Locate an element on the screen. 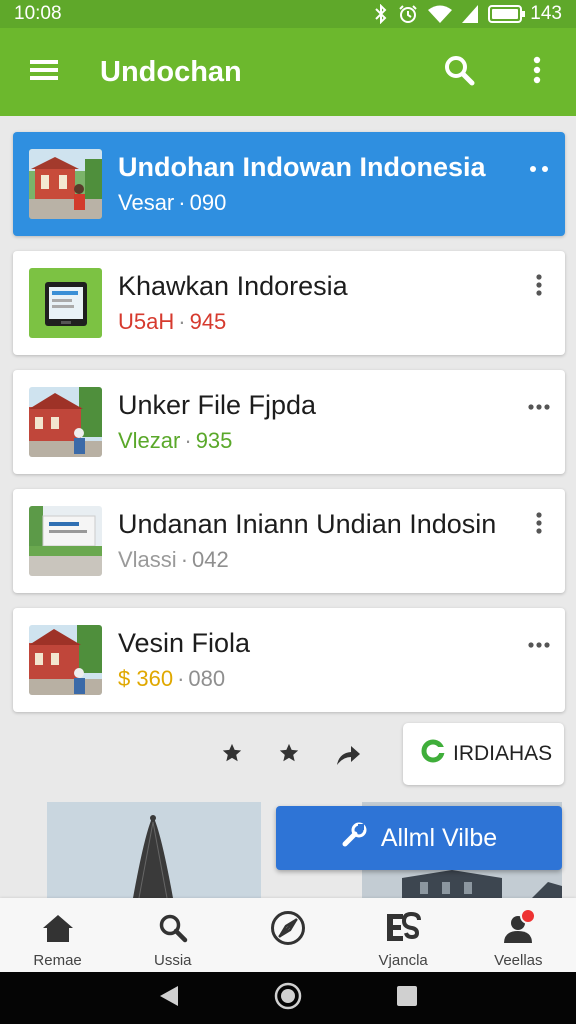 The width and height of the screenshot is (576, 1024). item-text: Undanan Iniann Undian Indosin Vlassi · 042 is located at coordinates (341, 541).